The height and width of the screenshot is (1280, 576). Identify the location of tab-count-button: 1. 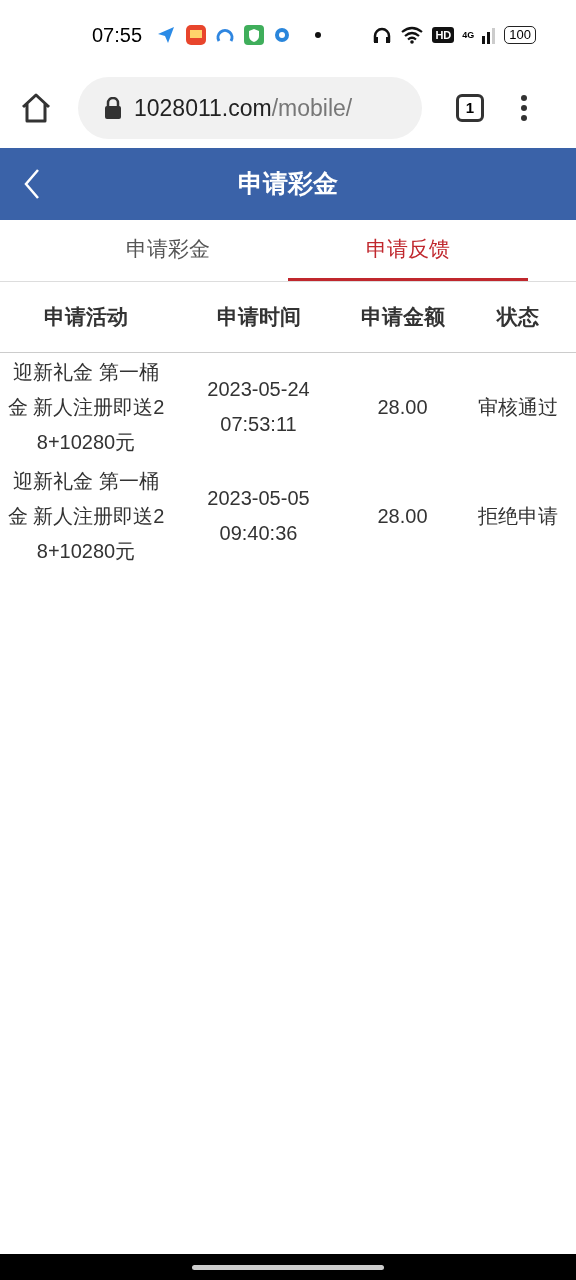
(470, 108).